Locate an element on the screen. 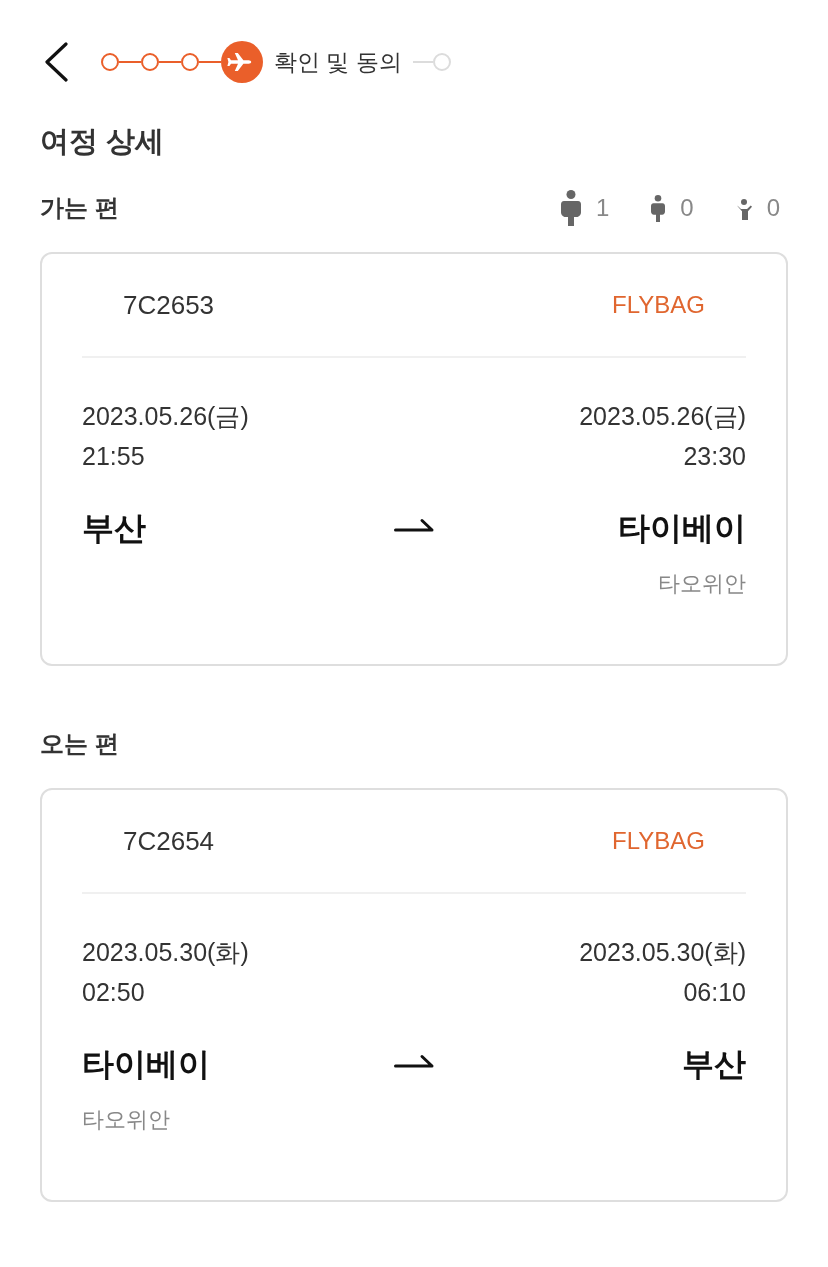  departure-city: 부산 is located at coordinates (114, 528).